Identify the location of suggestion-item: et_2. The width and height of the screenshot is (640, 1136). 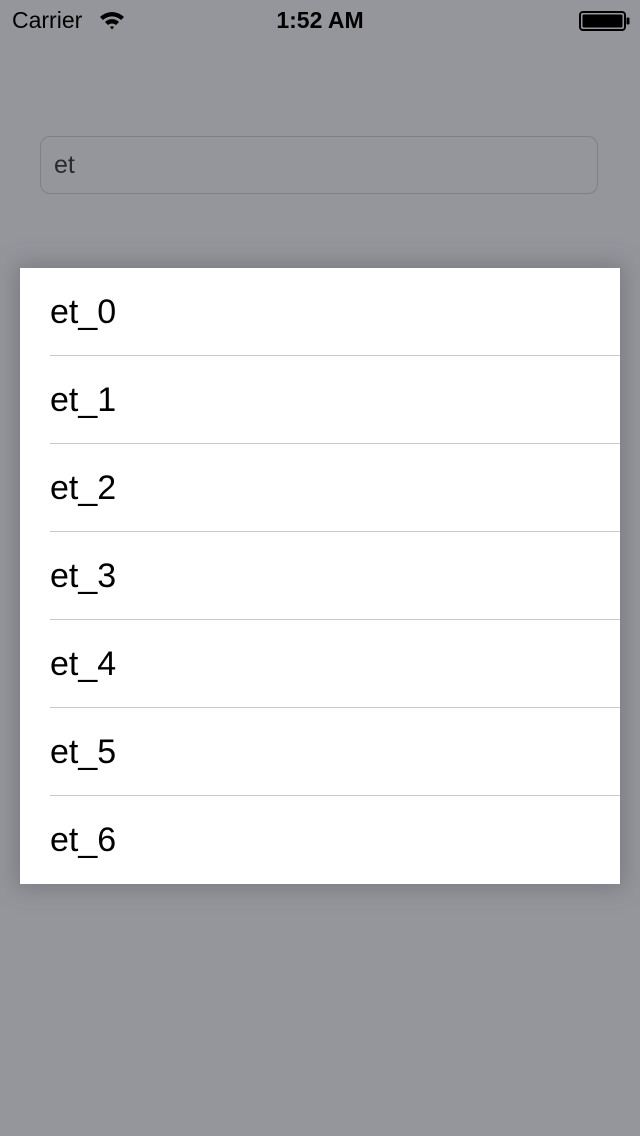
(320, 488).